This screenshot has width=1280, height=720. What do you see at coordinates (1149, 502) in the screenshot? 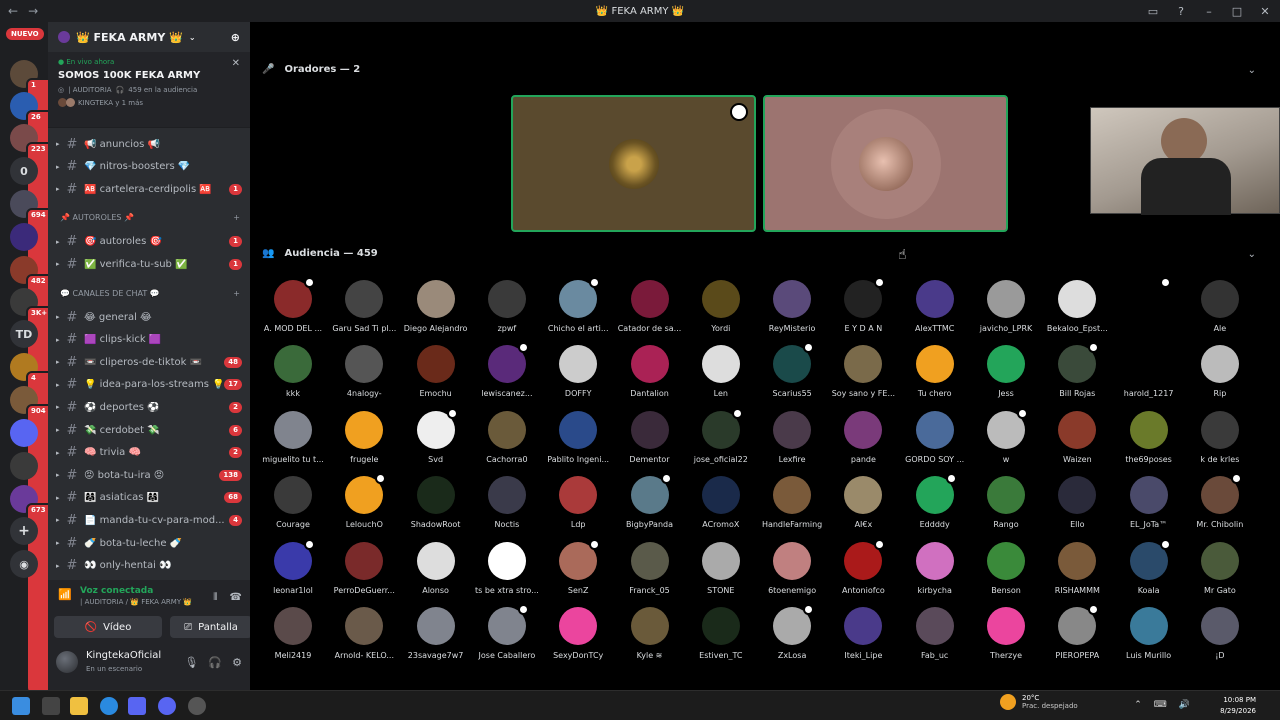
I see `audience-member: EL_JoTa™` at bounding box center [1149, 502].